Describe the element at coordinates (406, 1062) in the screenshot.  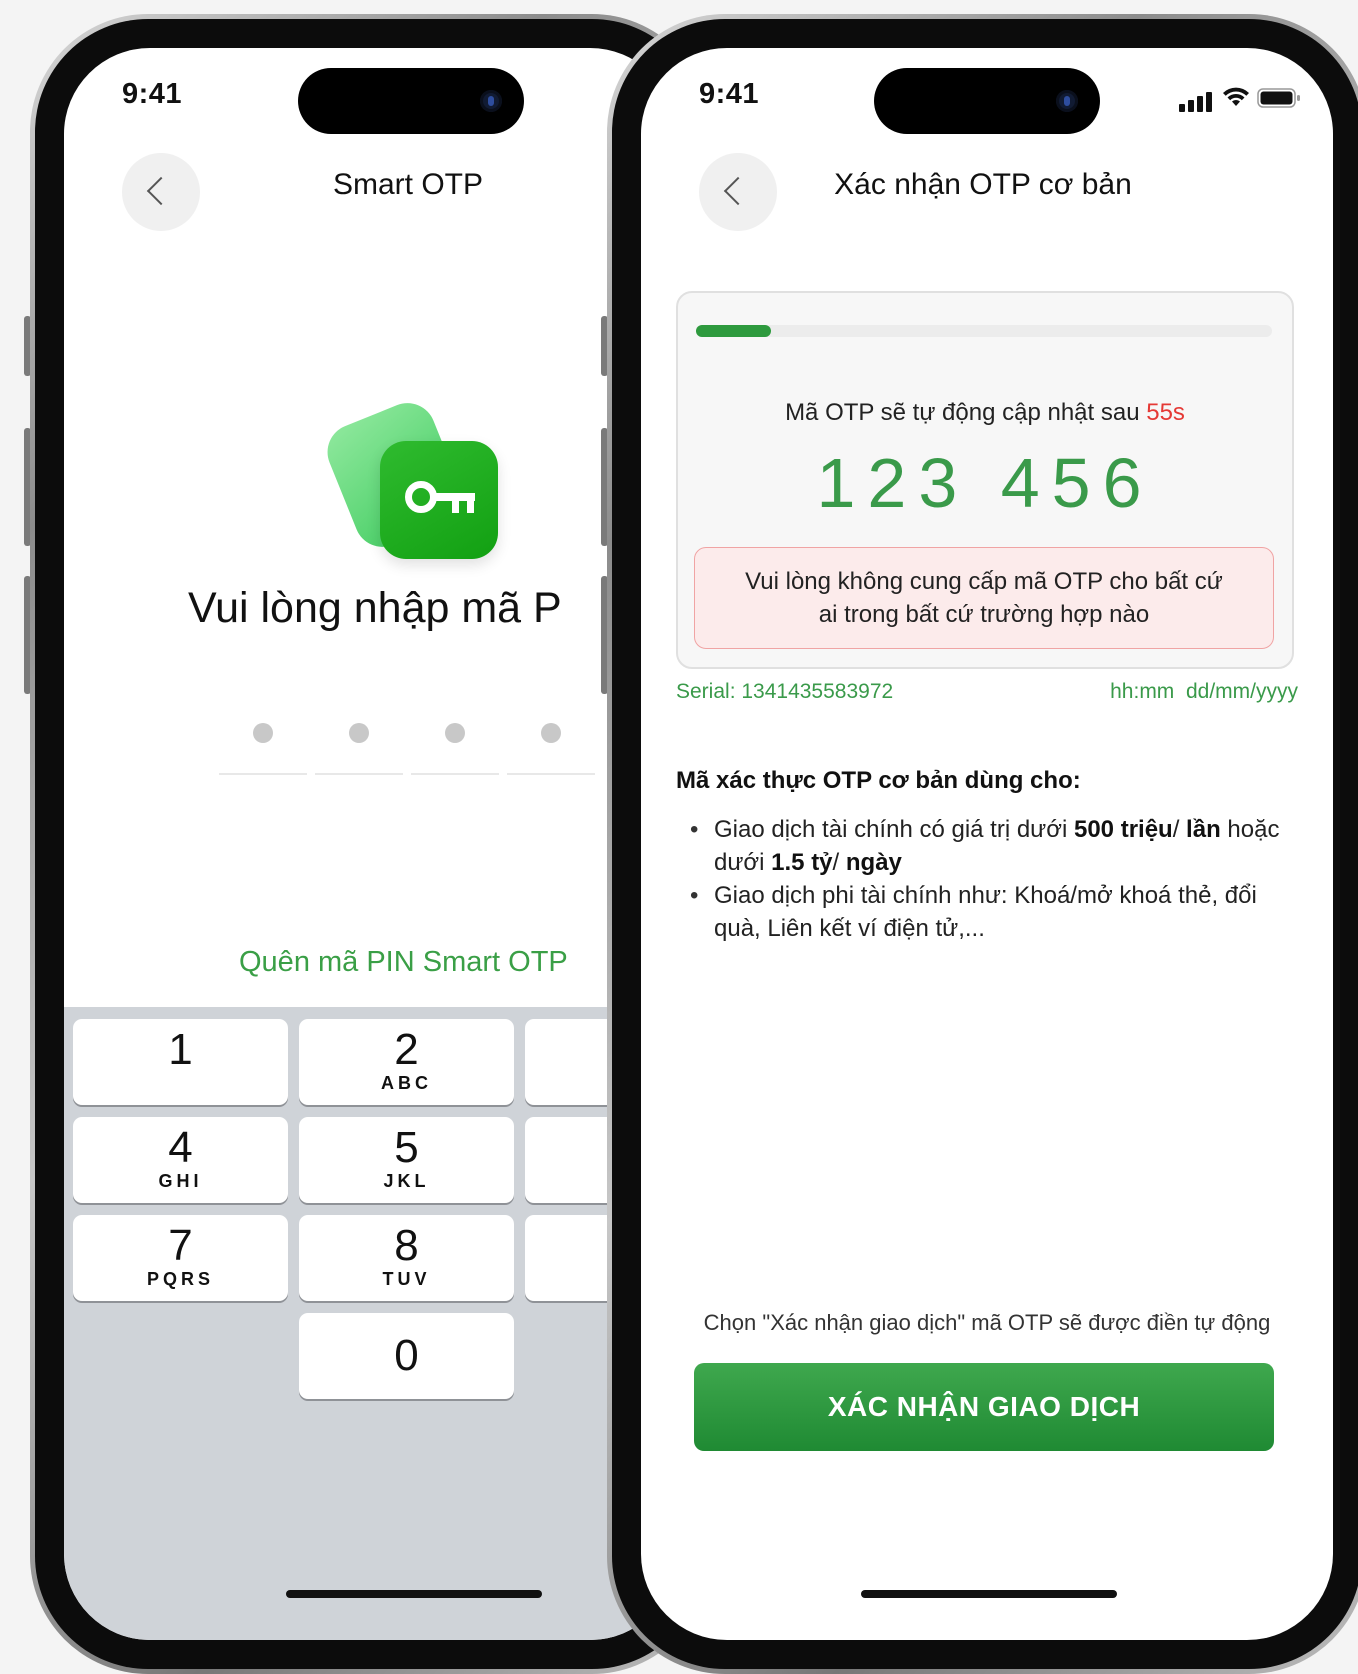
I see `key-2: 2 ABC` at that location.